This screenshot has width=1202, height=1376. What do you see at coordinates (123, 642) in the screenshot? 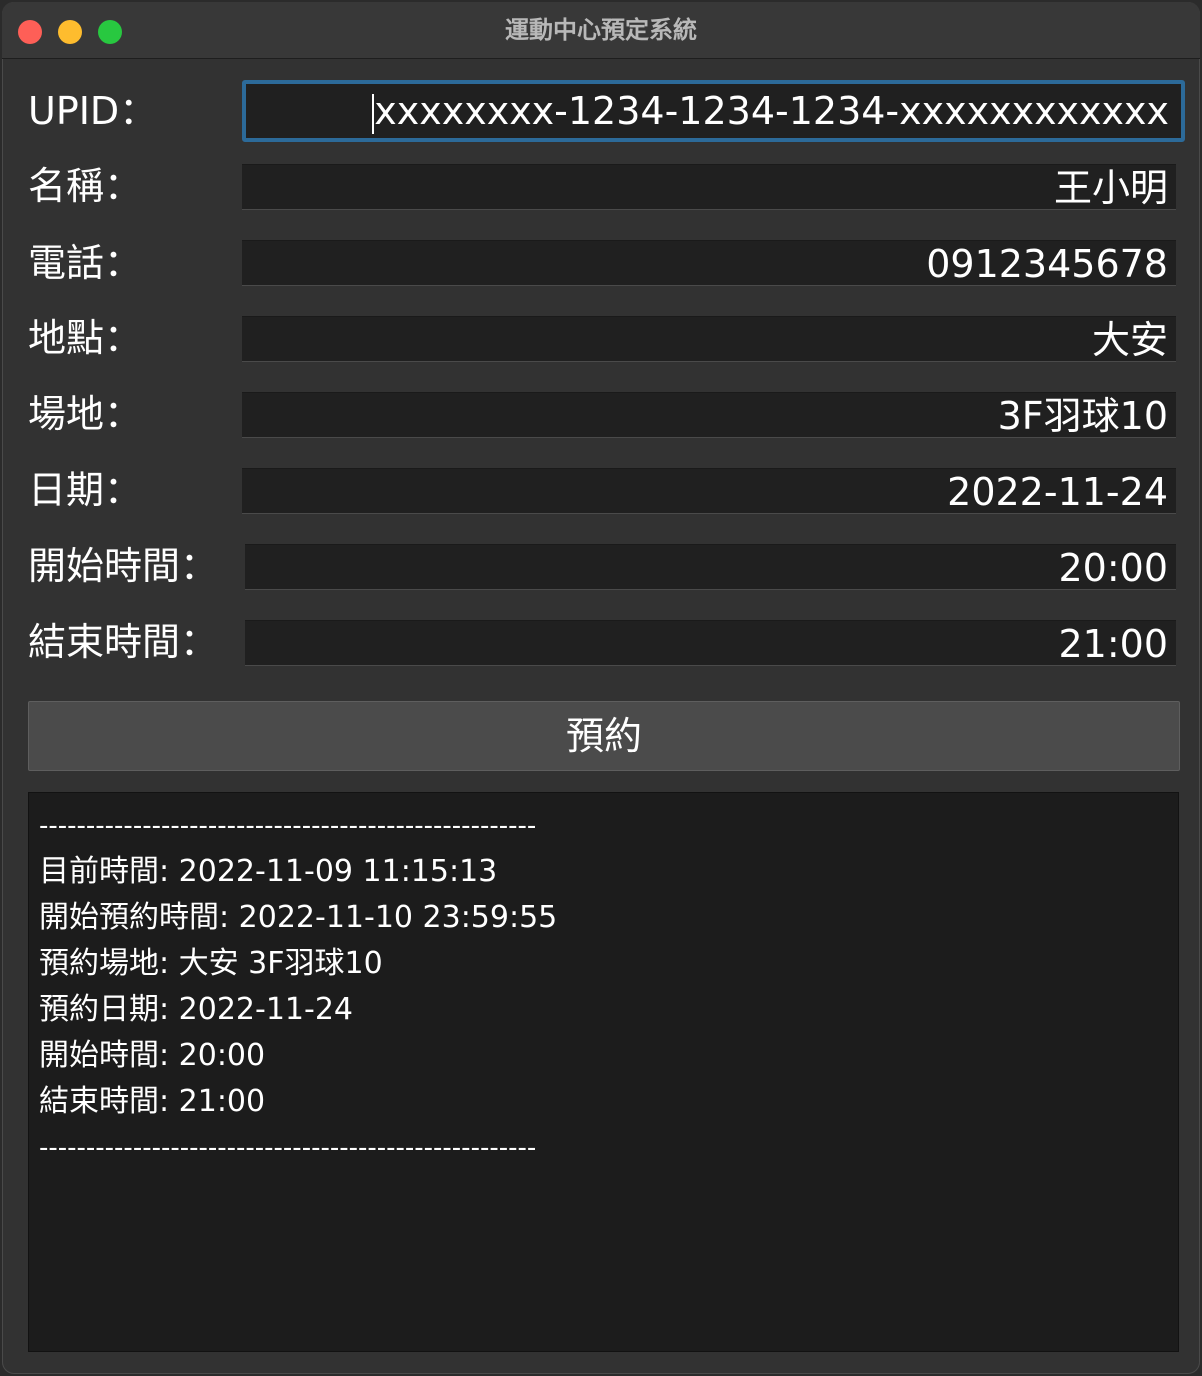
I see `end-time-label: 結束時間：` at bounding box center [123, 642].